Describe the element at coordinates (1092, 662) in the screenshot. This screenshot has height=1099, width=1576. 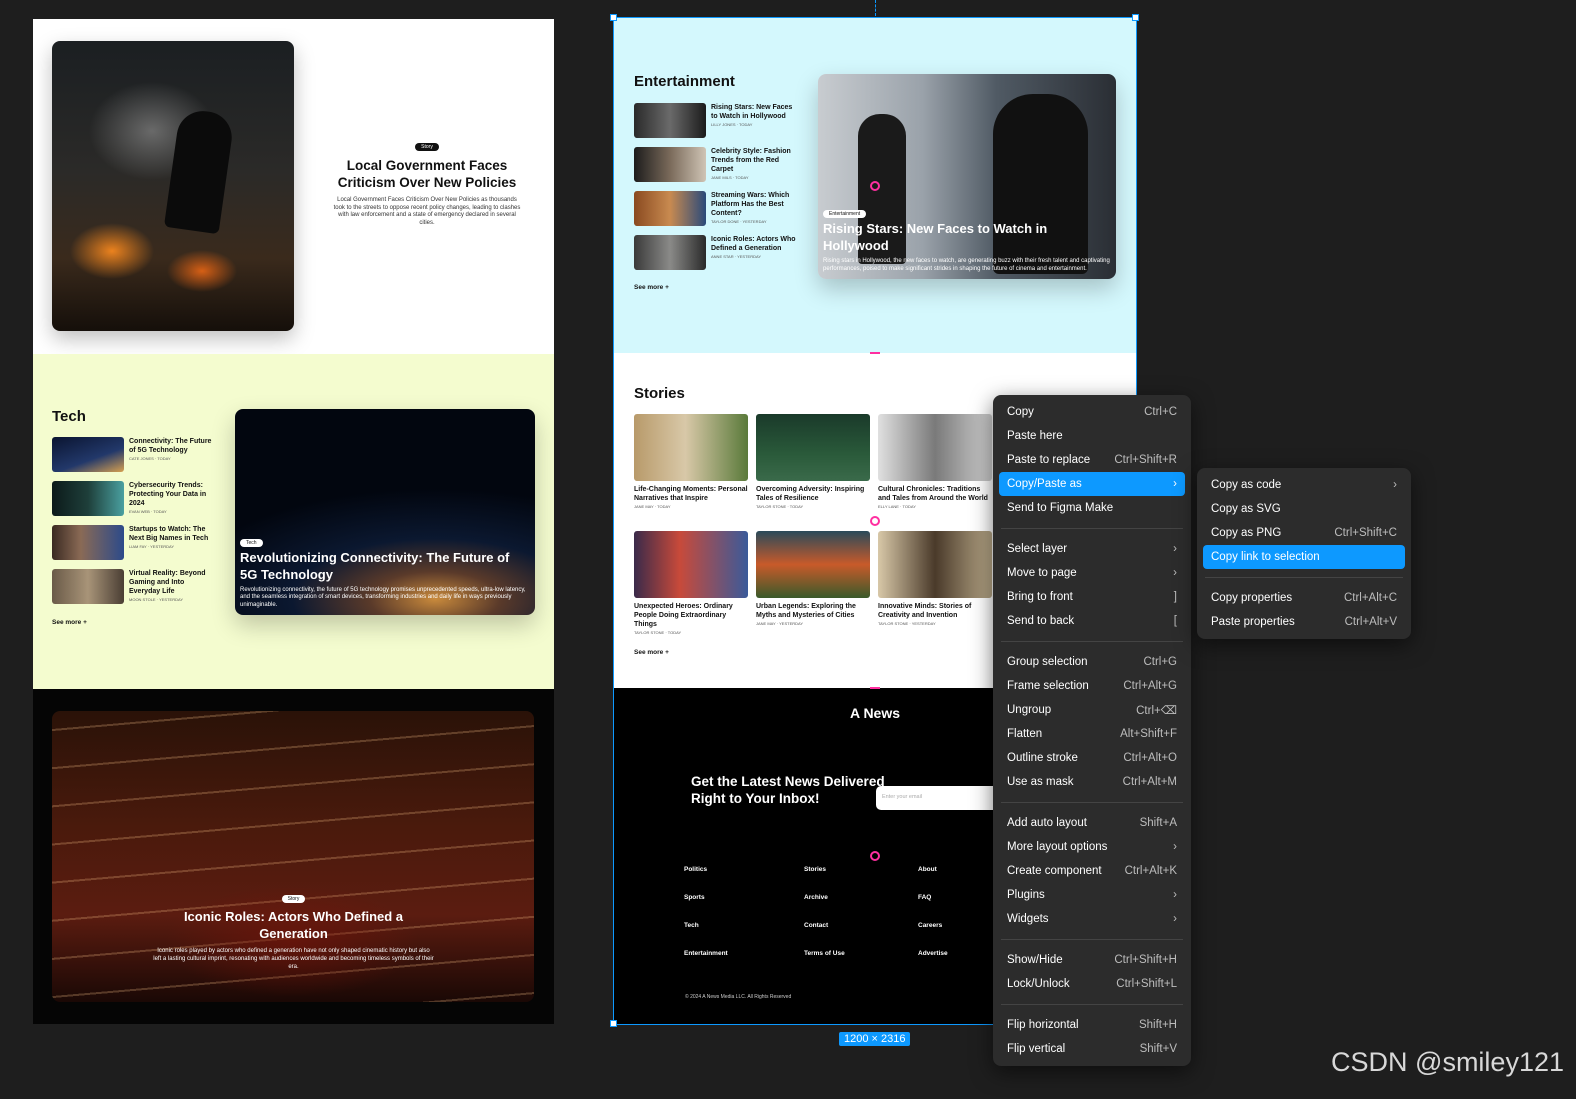
I see `menu-item-group-selection: Group selection Ctrl+G` at that location.